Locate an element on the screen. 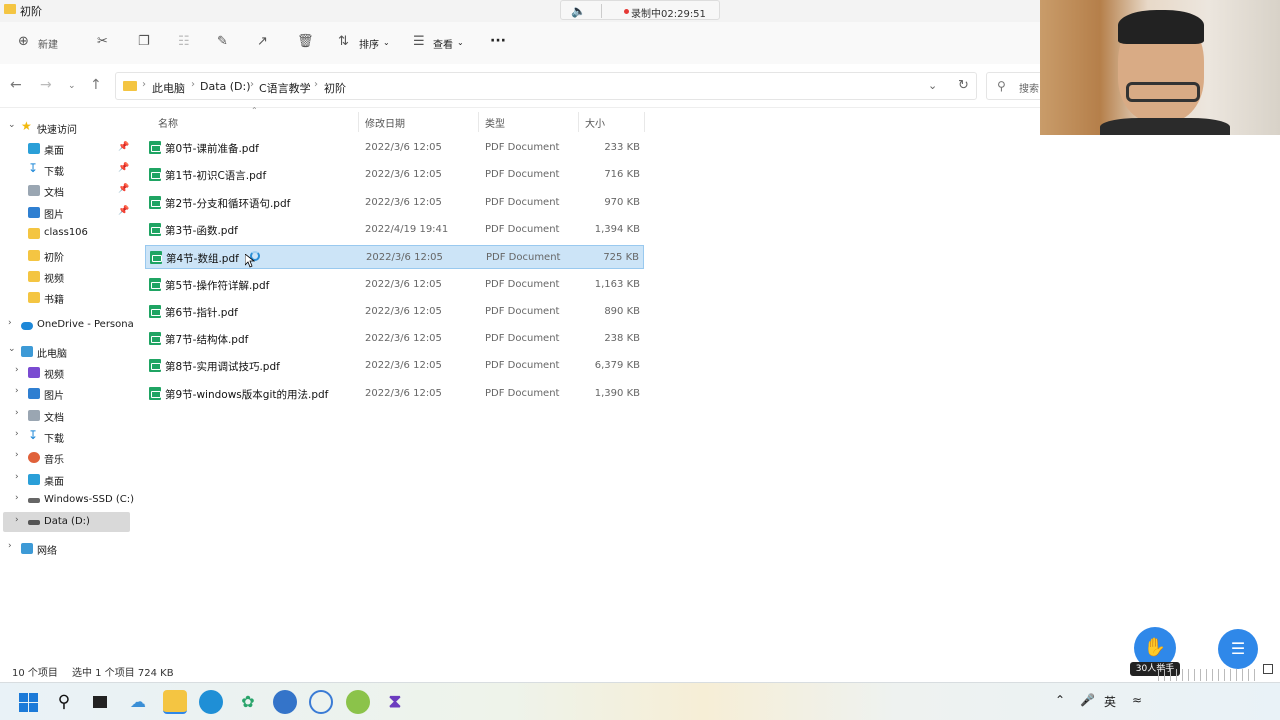 The width and height of the screenshot is (1280, 720). paste-icon: ☷ is located at coordinates (184, 42).